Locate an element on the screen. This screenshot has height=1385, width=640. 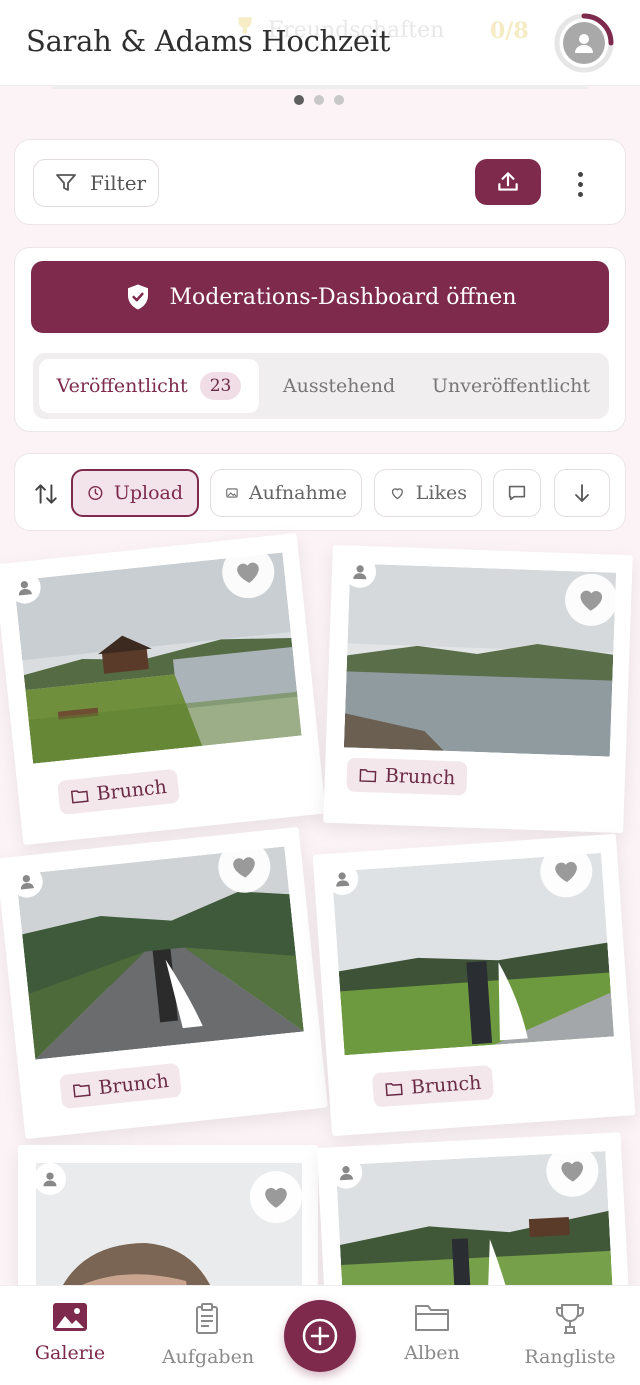
sort-chip-upload: Upload is located at coordinates (135, 493).